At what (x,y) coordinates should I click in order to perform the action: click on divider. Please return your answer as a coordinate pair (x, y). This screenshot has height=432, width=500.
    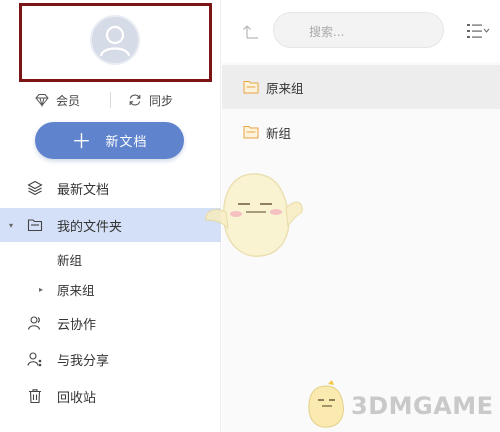
    Looking at the image, I should click on (110, 100).